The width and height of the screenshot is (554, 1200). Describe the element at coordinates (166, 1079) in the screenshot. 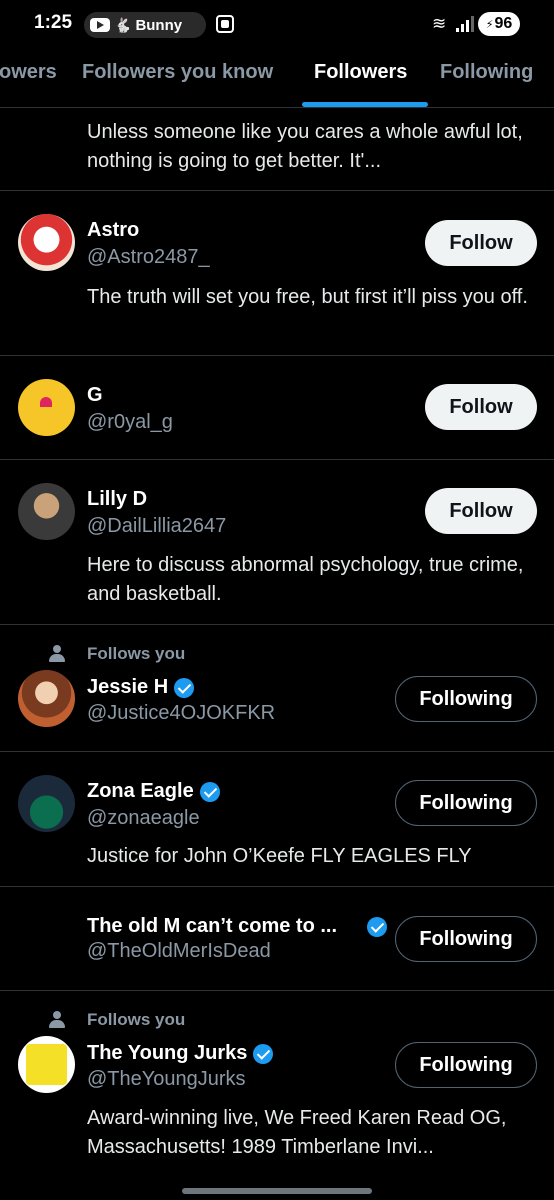

I see `user-handle: @TheYoungJurks` at that location.